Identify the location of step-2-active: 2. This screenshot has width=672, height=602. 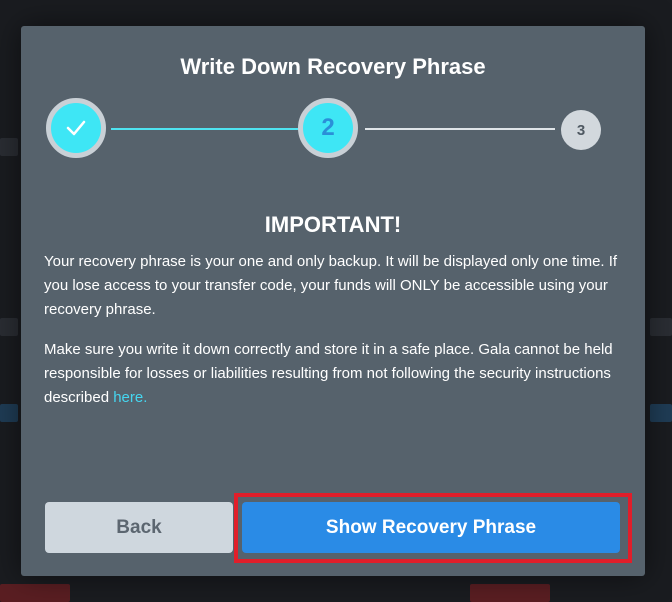
(328, 128).